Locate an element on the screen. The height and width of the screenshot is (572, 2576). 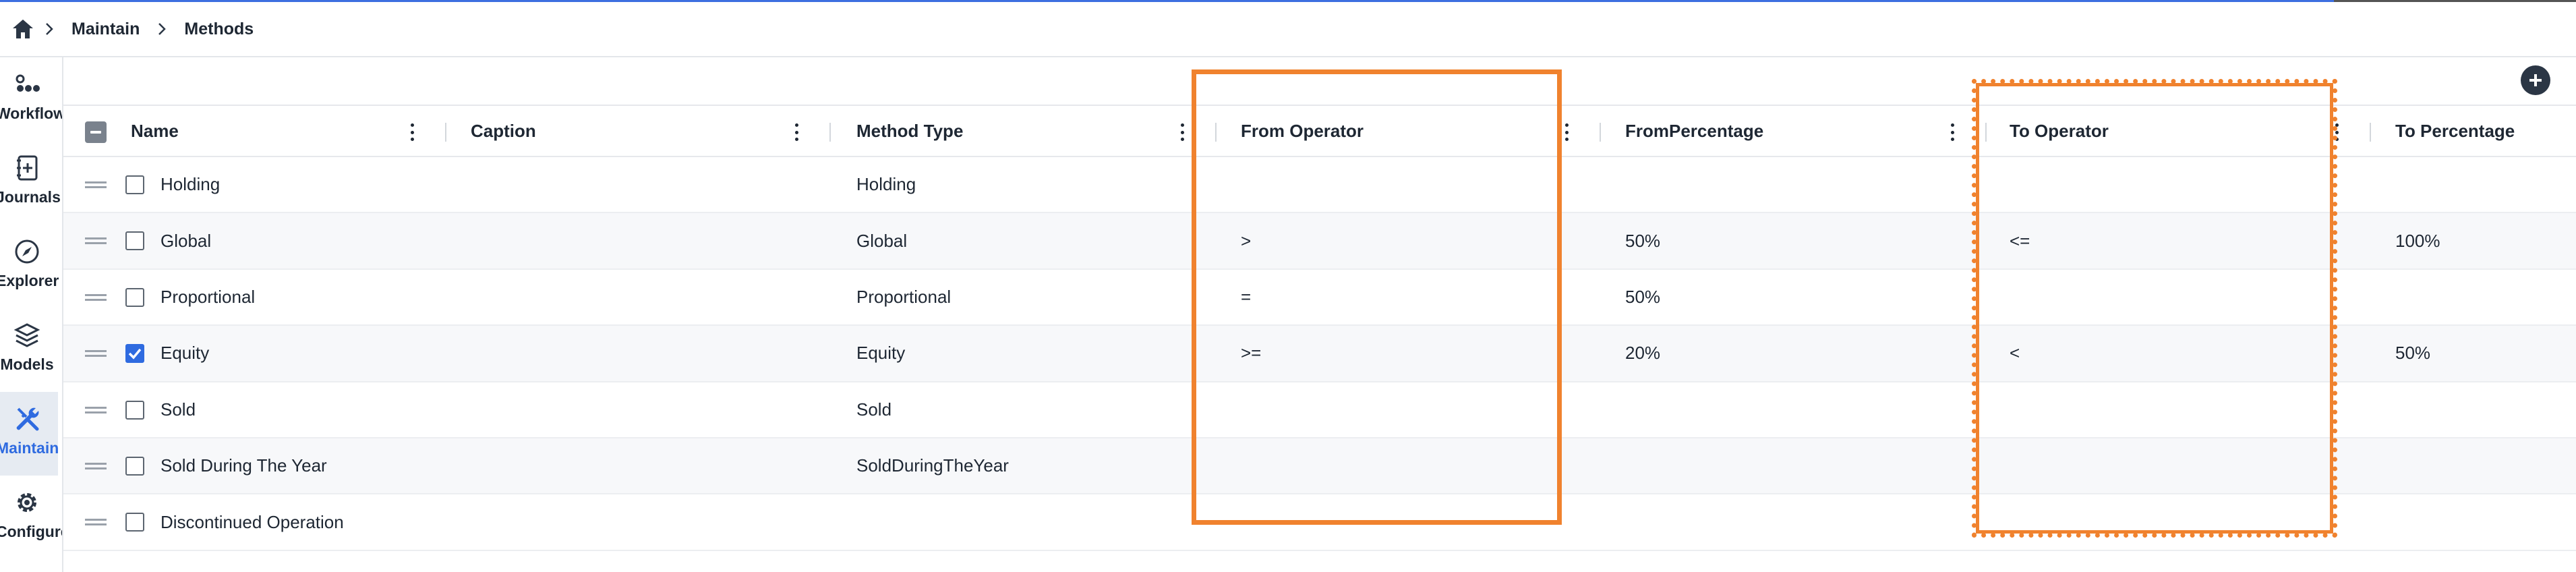
sidebar-item-workflow: Workflow is located at coordinates (32, 99).